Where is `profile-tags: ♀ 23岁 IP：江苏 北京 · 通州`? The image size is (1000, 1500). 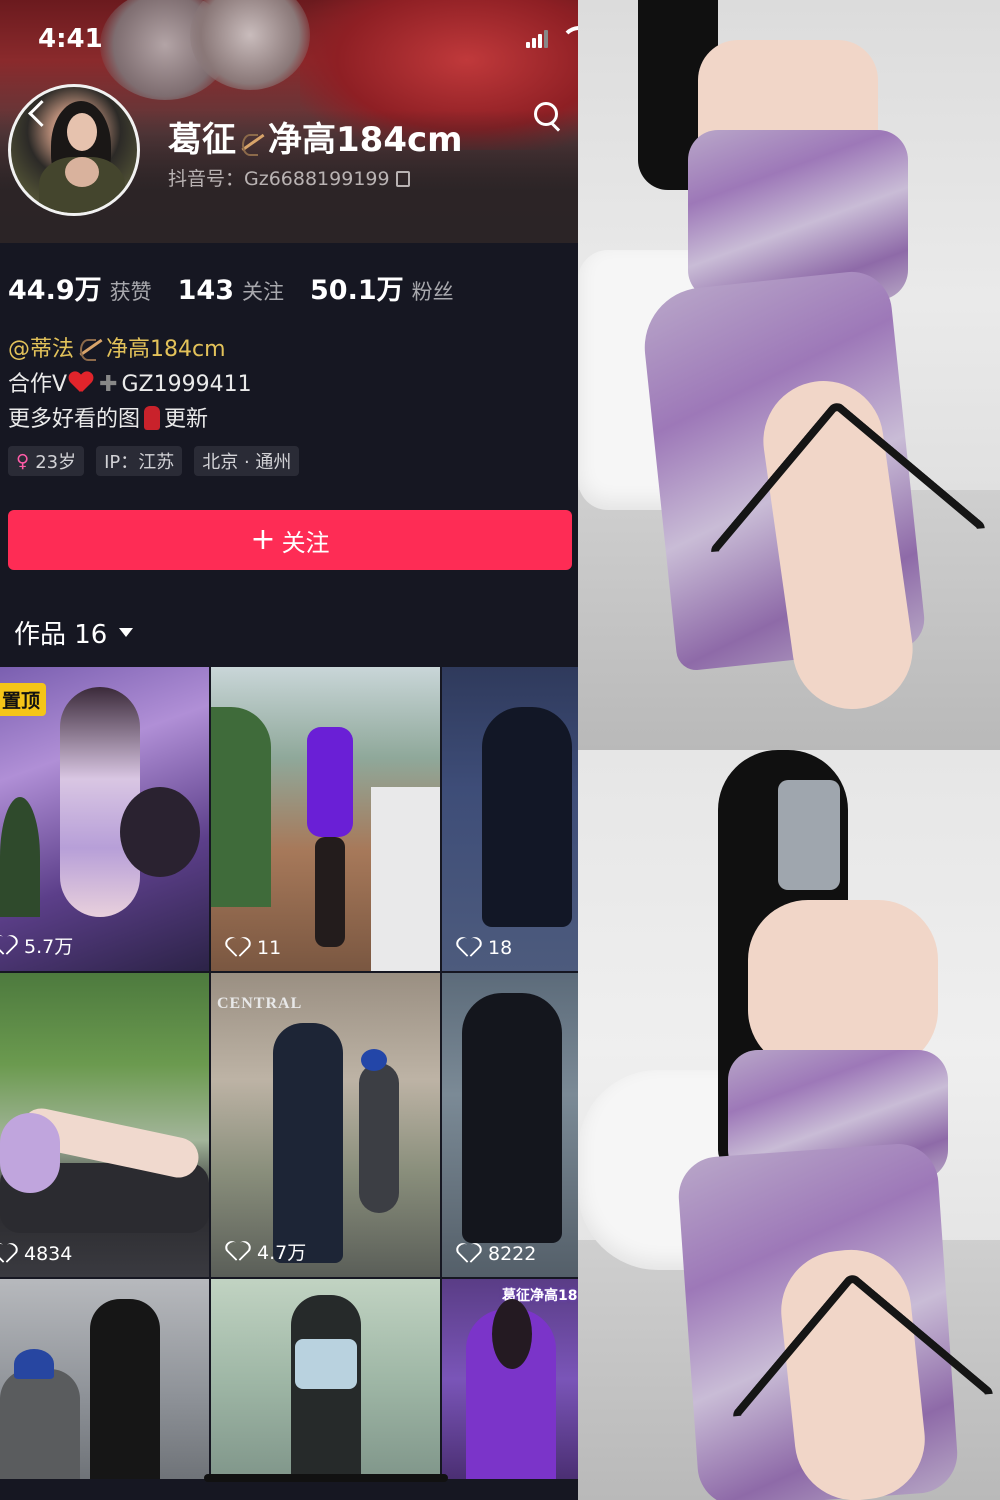
profile-tags: ♀ 23岁 IP：江苏 北京 · 通州 is located at coordinates (154, 461).